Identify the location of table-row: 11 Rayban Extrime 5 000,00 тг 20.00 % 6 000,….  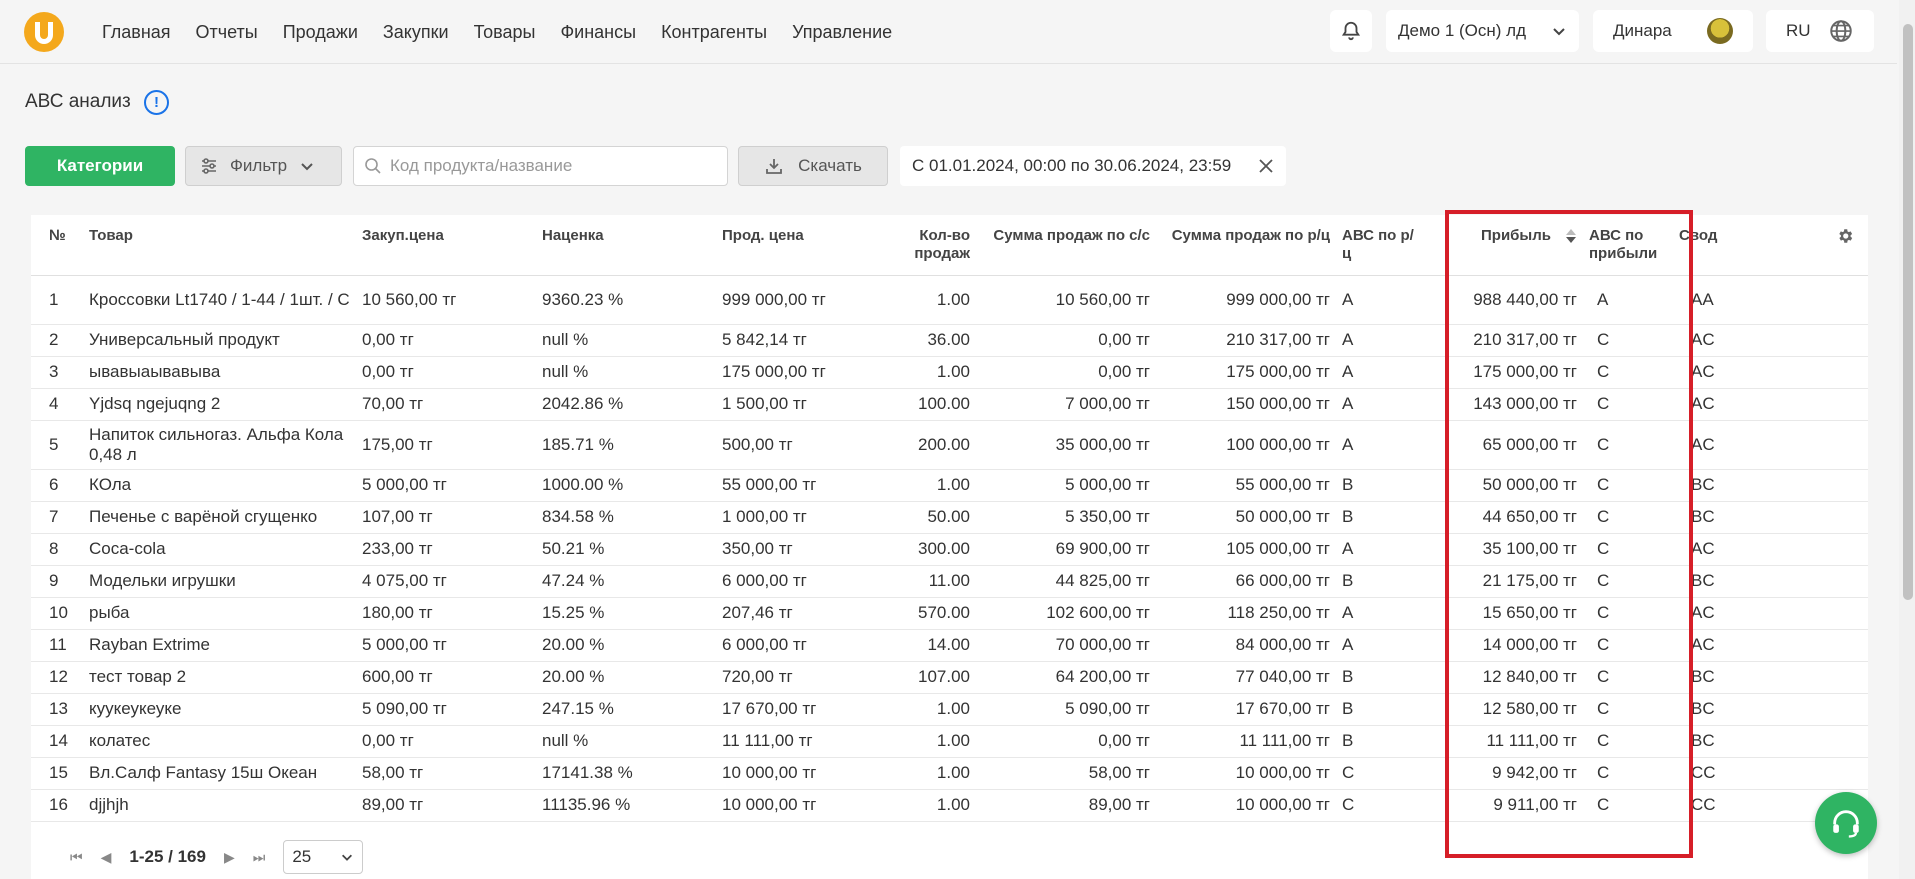
(949, 645).